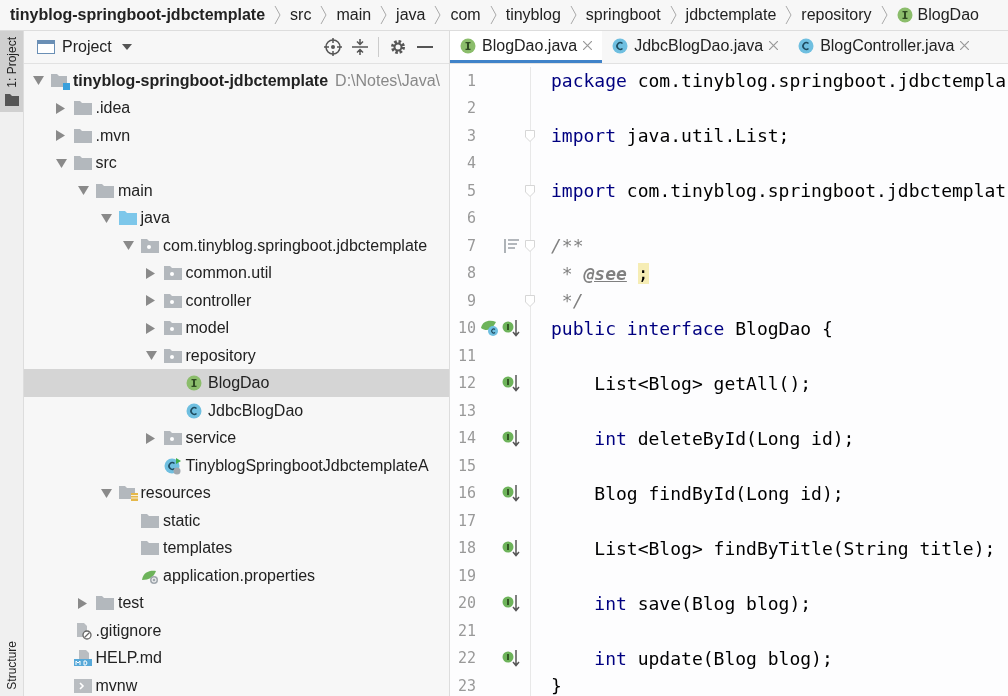 The height and width of the screenshot is (696, 1008). What do you see at coordinates (623, 15) in the screenshot?
I see `breadcrumb-item: springboot` at bounding box center [623, 15].